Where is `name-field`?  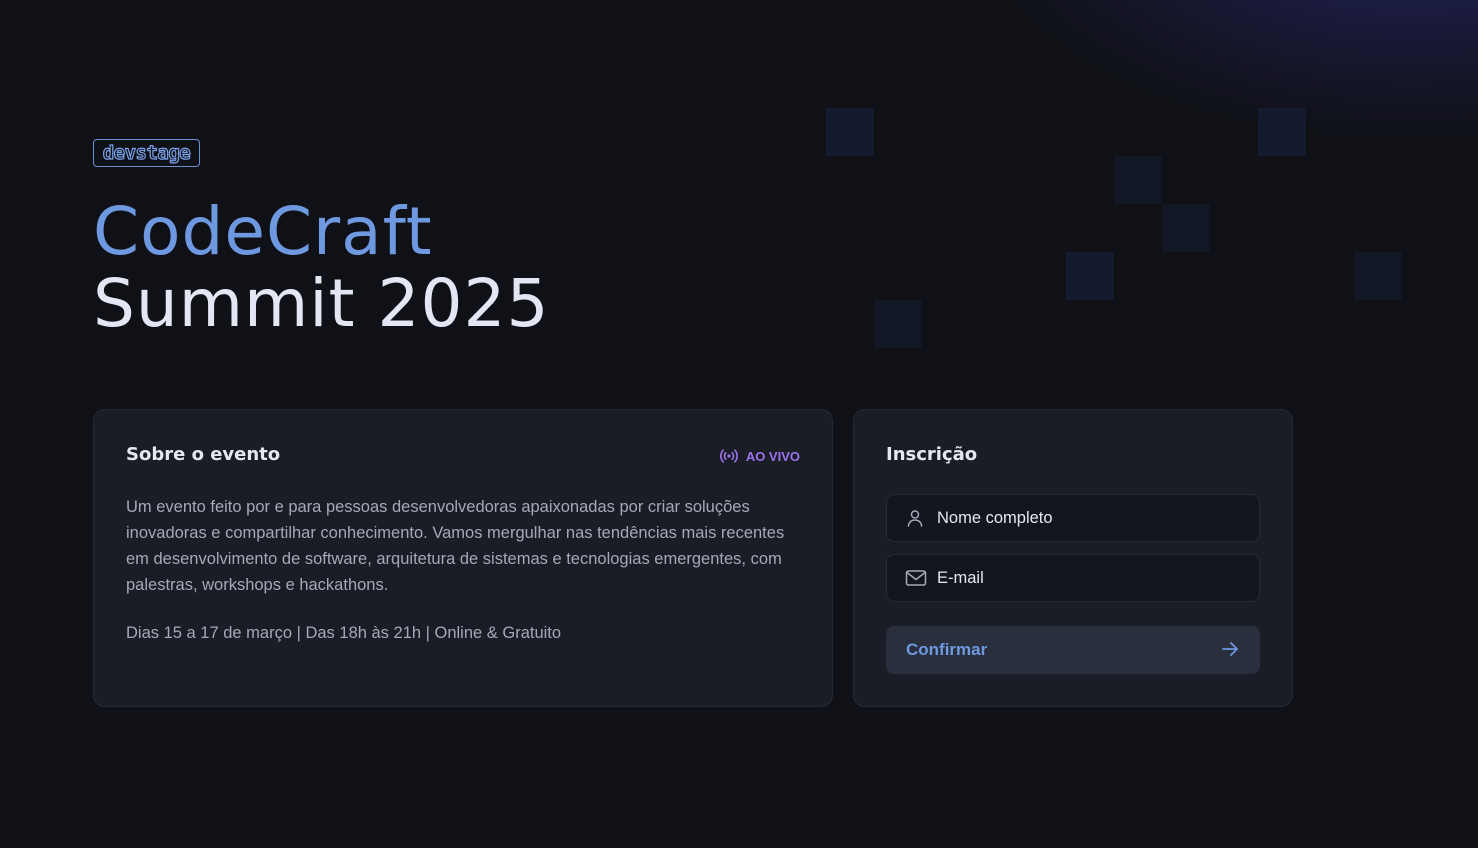 name-field is located at coordinates (1073, 518).